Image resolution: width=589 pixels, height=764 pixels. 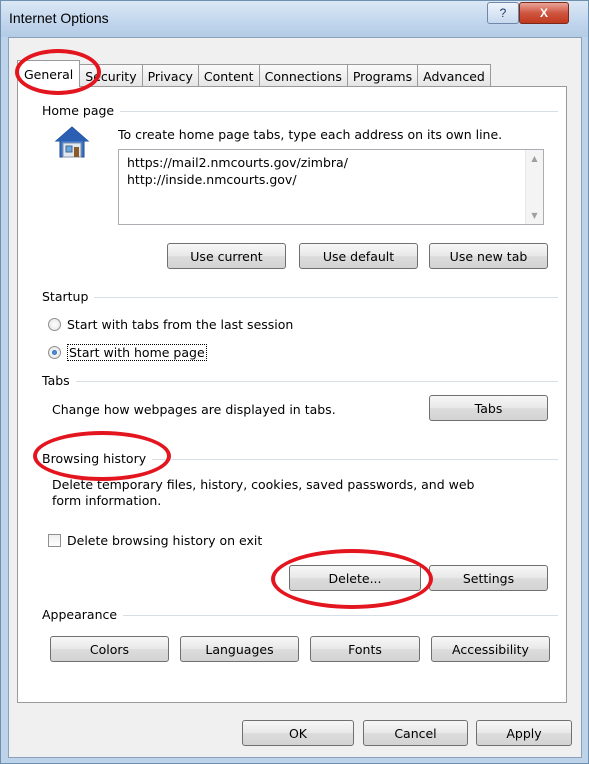 What do you see at coordinates (111, 75) in the screenshot?
I see `tab-security: Security` at bounding box center [111, 75].